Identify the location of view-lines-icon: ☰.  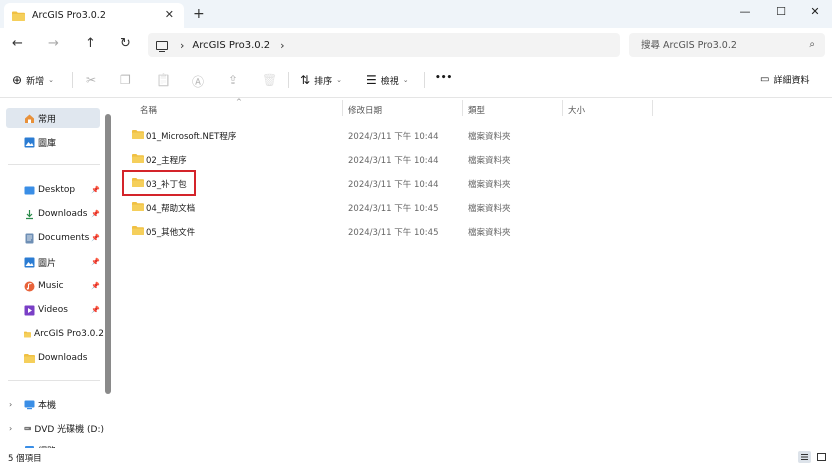
(371, 80).